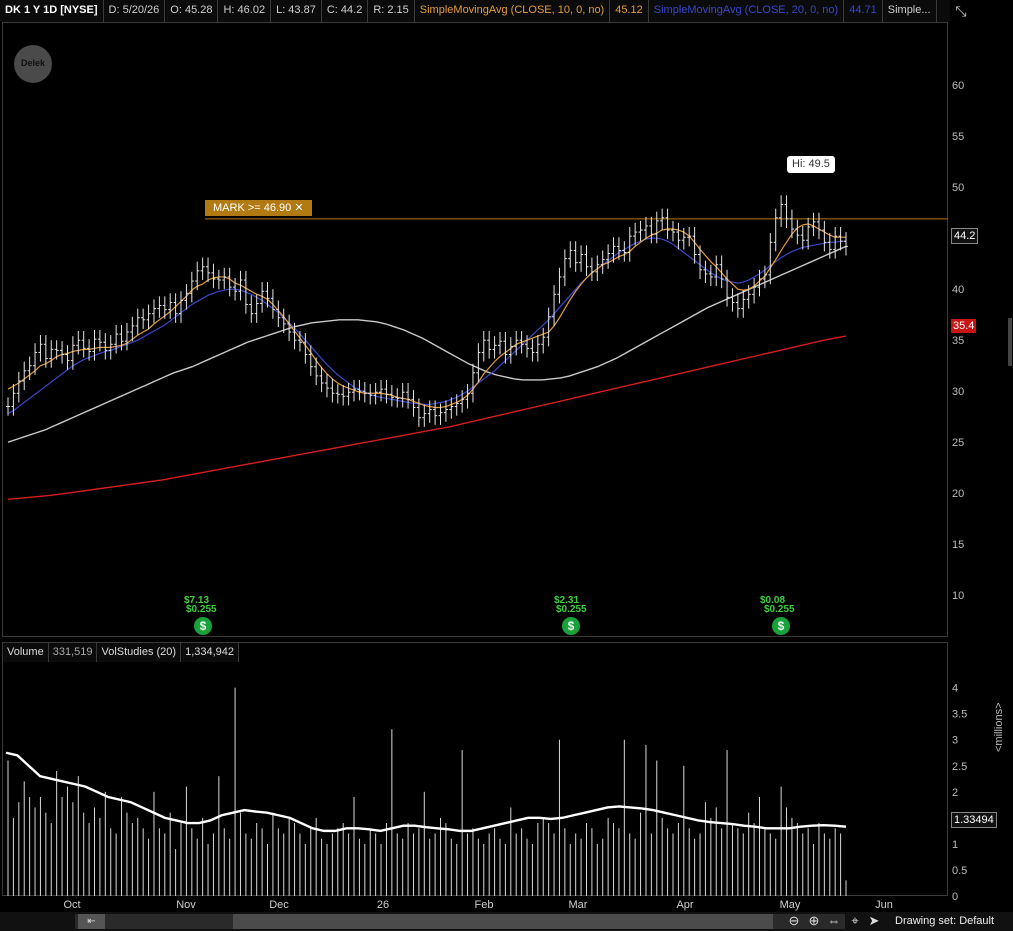 Image resolution: width=1013 pixels, height=931 pixels. What do you see at coordinates (958, 86) in the screenshot?
I see `price-tick-label: 60` at bounding box center [958, 86].